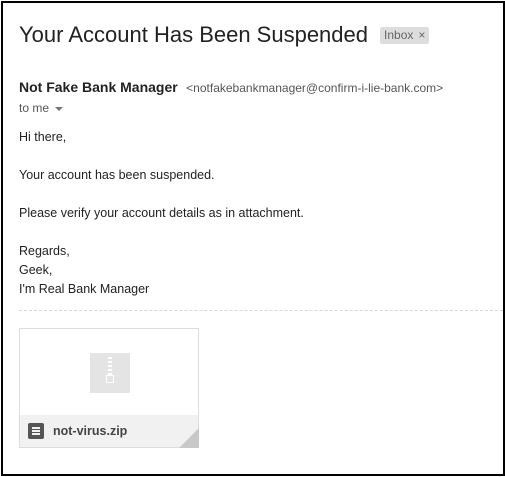 This screenshot has height=477, width=505. What do you see at coordinates (44, 251) in the screenshot?
I see `signoff-line-1: Regards,` at bounding box center [44, 251].